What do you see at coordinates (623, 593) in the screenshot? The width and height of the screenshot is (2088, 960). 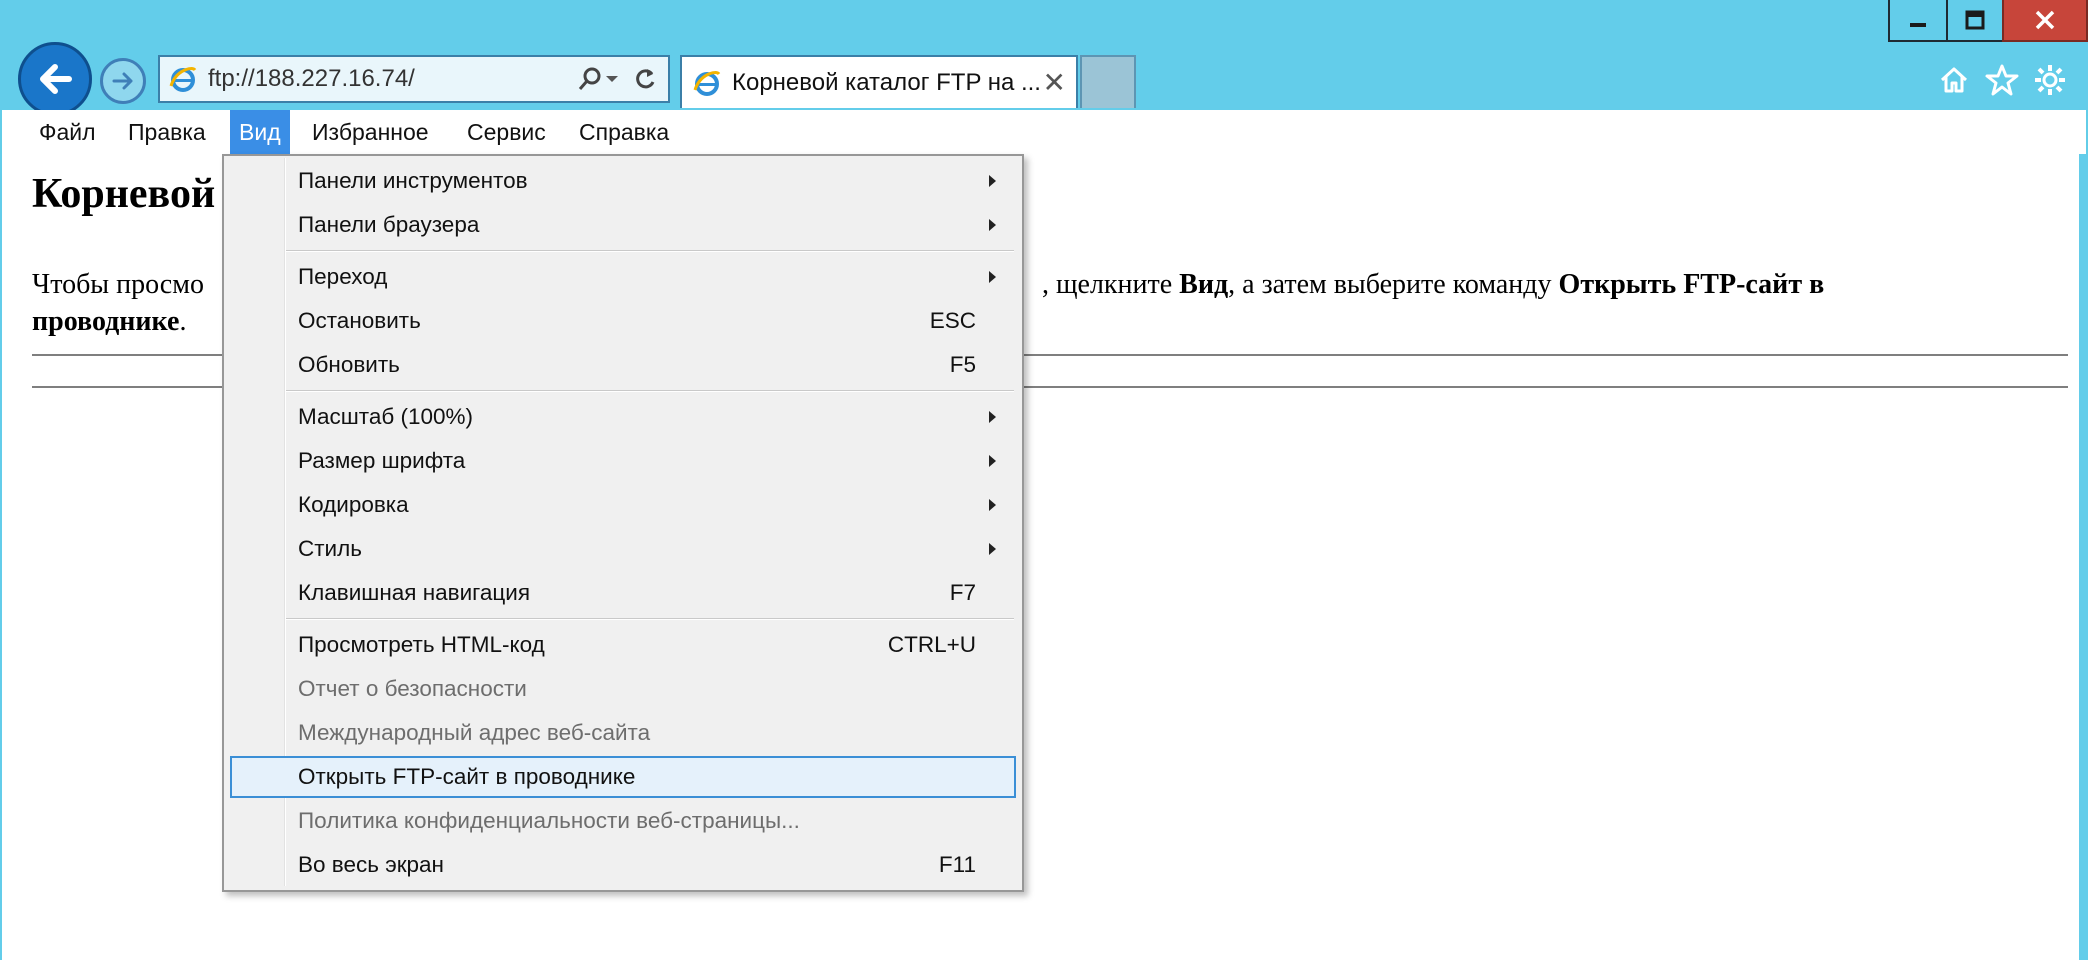 I see `menu-item-caret-browsing: Клавишная навигация F7` at bounding box center [623, 593].